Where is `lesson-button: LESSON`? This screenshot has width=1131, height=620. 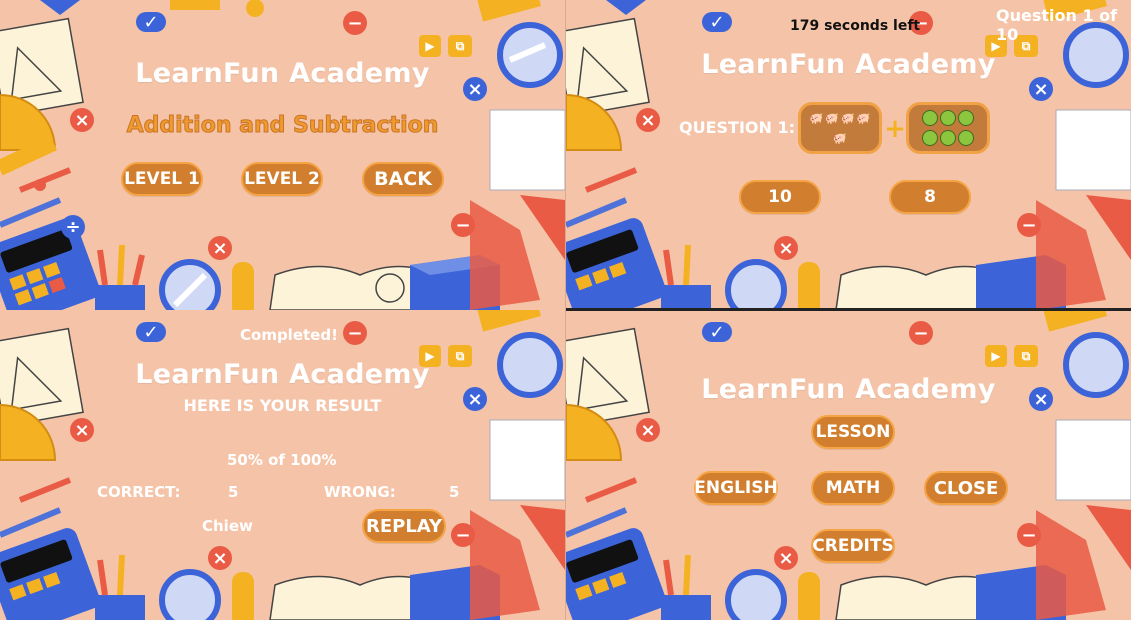
lesson-button: LESSON is located at coordinates (853, 432).